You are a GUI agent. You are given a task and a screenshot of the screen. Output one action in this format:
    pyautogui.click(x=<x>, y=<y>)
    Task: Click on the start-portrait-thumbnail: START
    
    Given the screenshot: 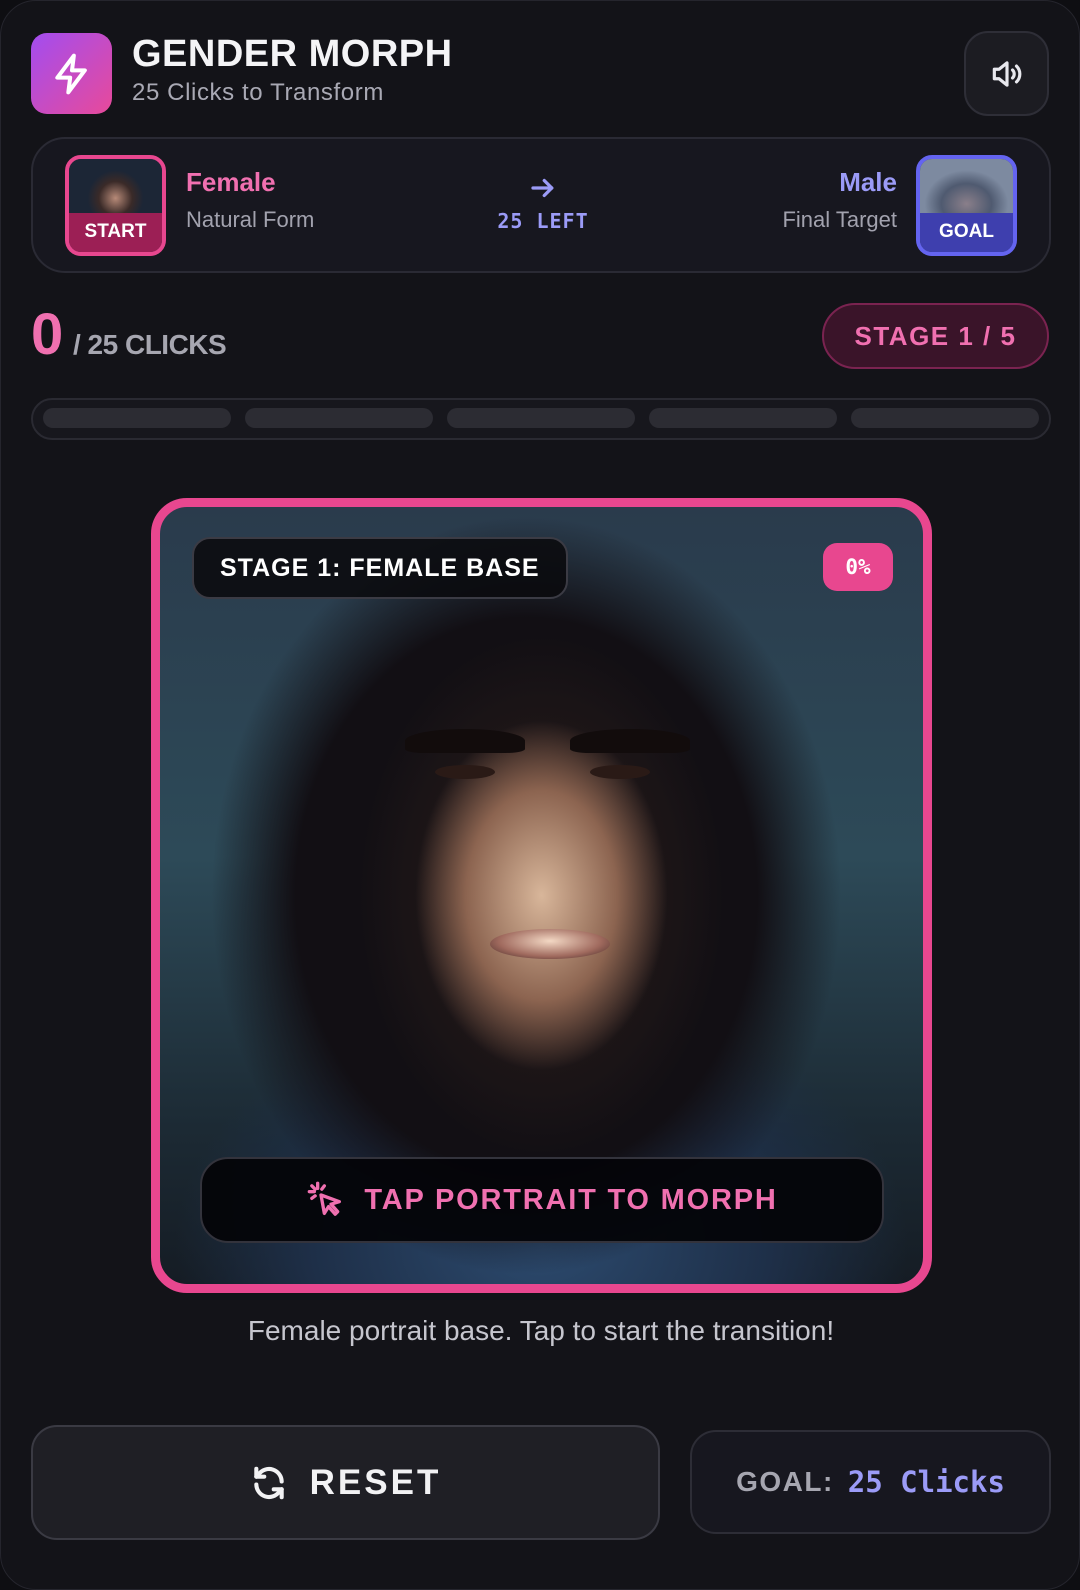 What is the action you would take?
    pyautogui.click(x=115, y=205)
    